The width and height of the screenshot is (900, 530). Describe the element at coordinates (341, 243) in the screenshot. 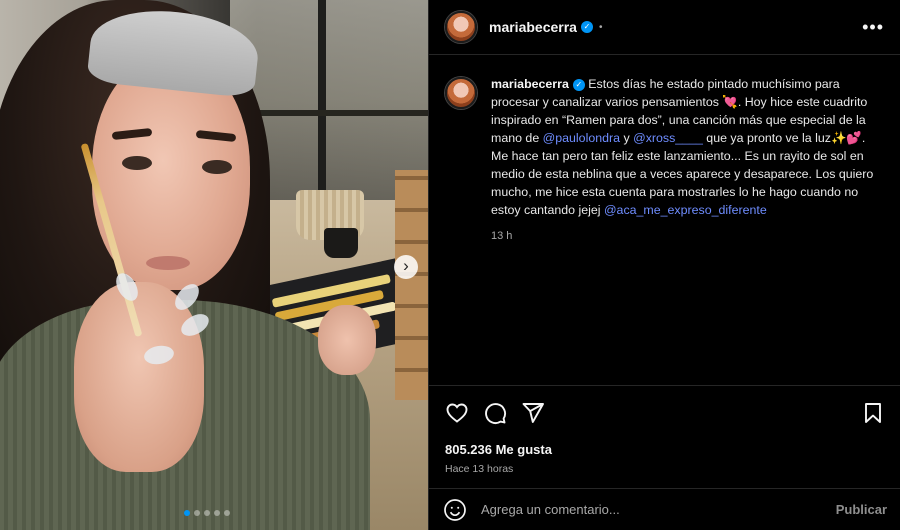

I see `photo-cup` at that location.